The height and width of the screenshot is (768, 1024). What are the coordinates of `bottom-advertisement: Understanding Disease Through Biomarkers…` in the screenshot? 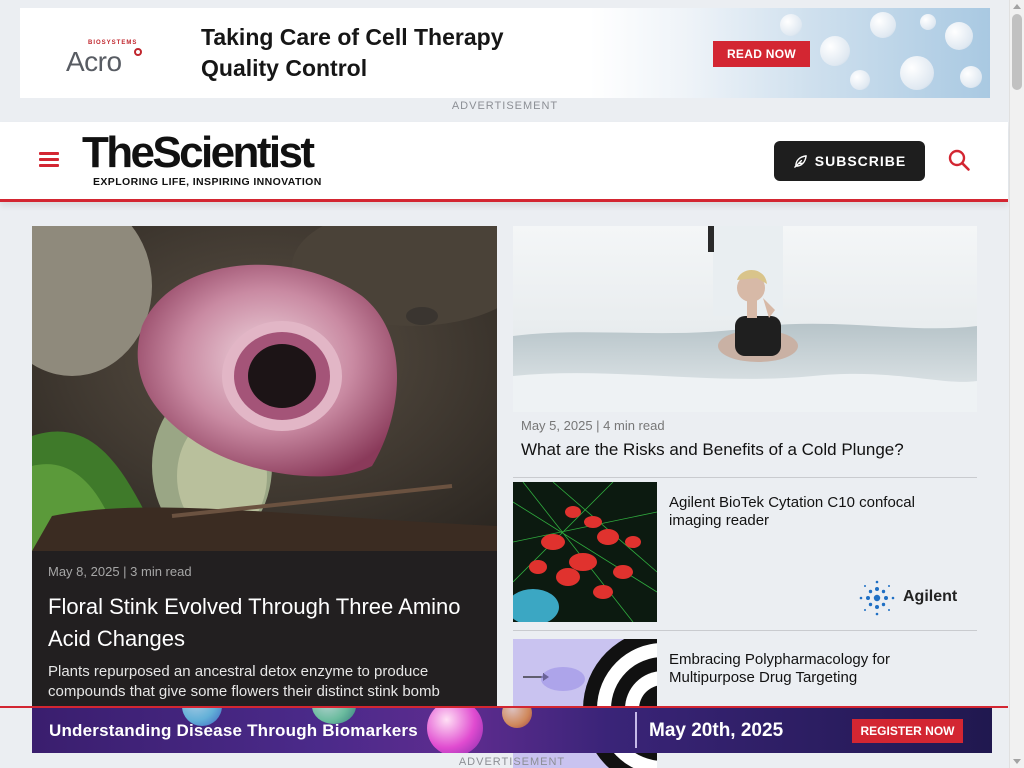 It's located at (512, 730).